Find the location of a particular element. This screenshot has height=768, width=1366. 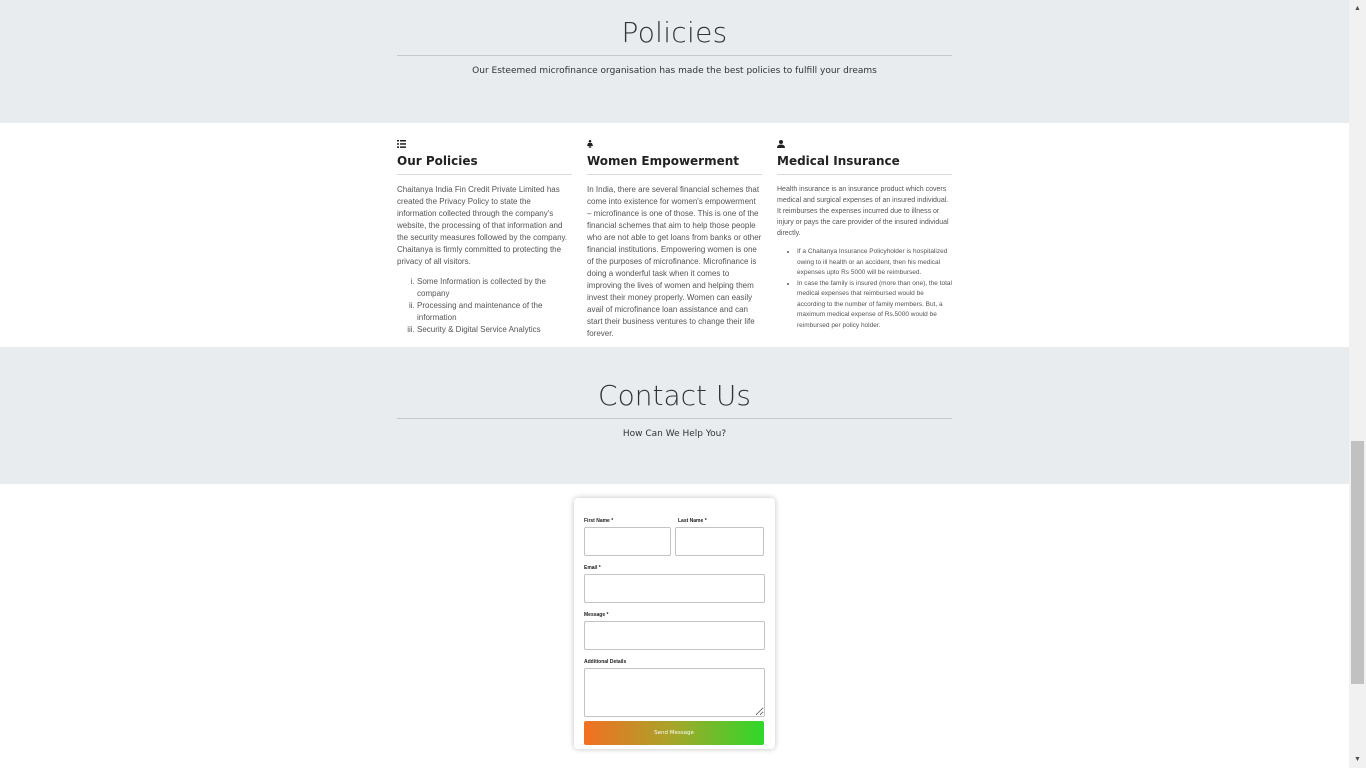

page-scrollbar: ▲ ▼ is located at coordinates (1357, 384).